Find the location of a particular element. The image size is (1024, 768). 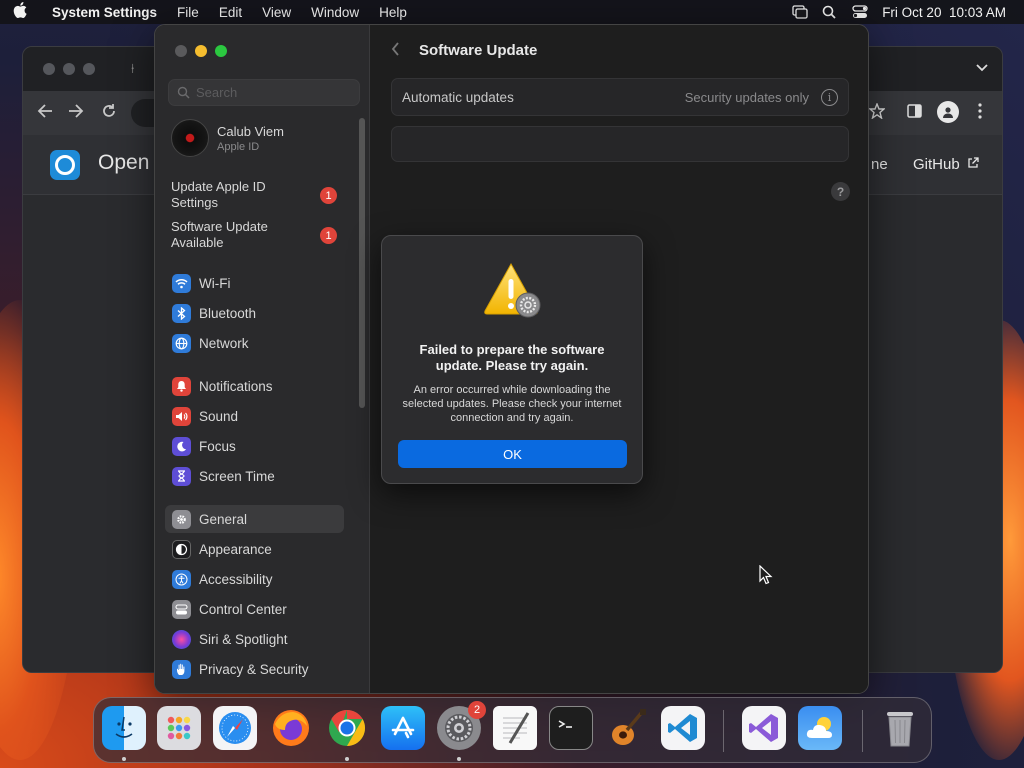

reload-icon is located at coordinates (109, 113).